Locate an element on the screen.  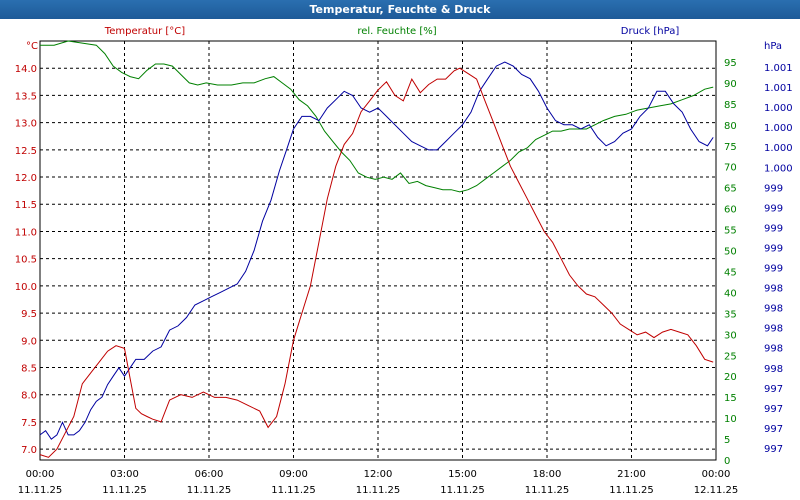
humidity-tick-label: 70 is located at coordinates (730, 168).